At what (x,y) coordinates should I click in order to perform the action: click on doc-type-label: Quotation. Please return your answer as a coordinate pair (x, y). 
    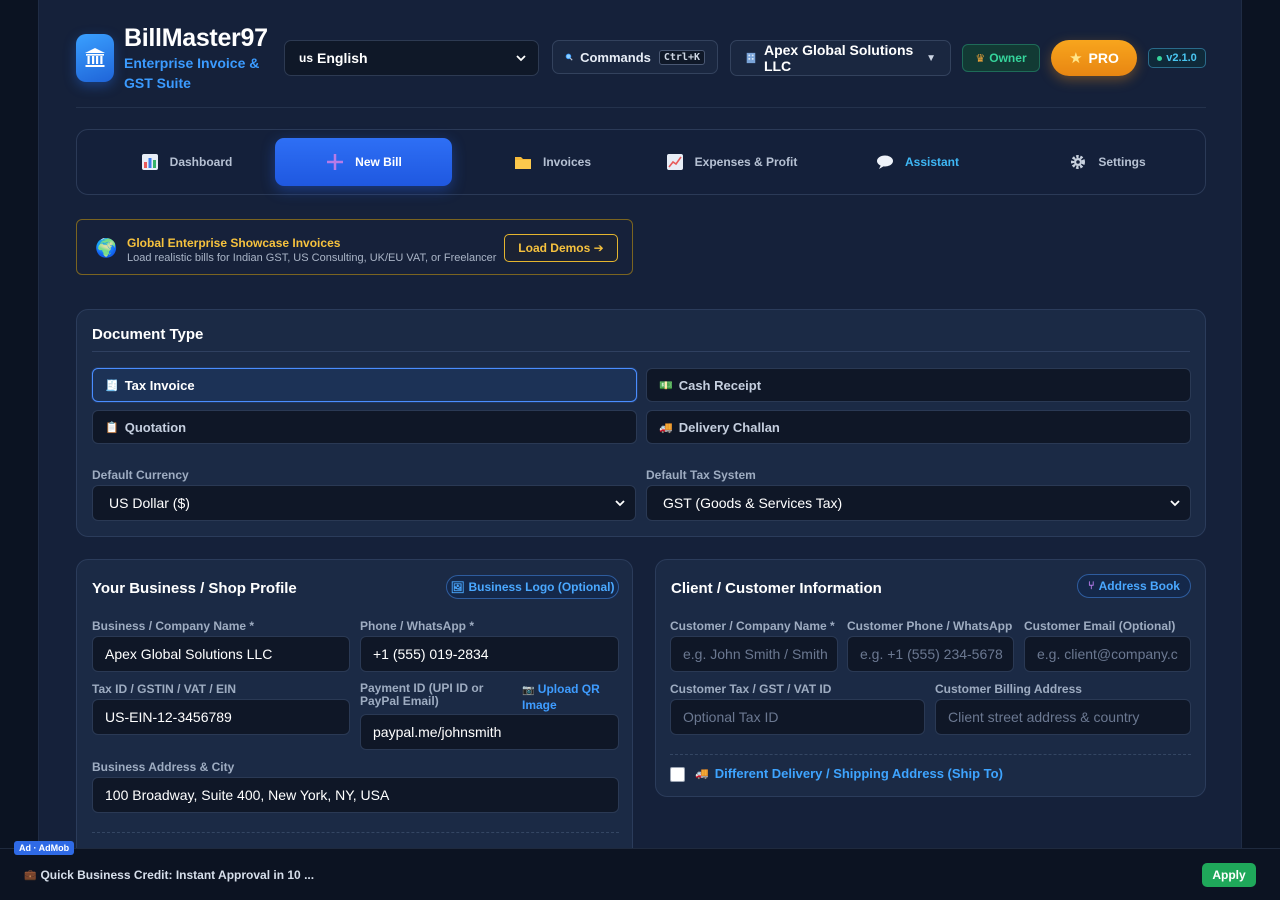
    Looking at the image, I should click on (155, 427).